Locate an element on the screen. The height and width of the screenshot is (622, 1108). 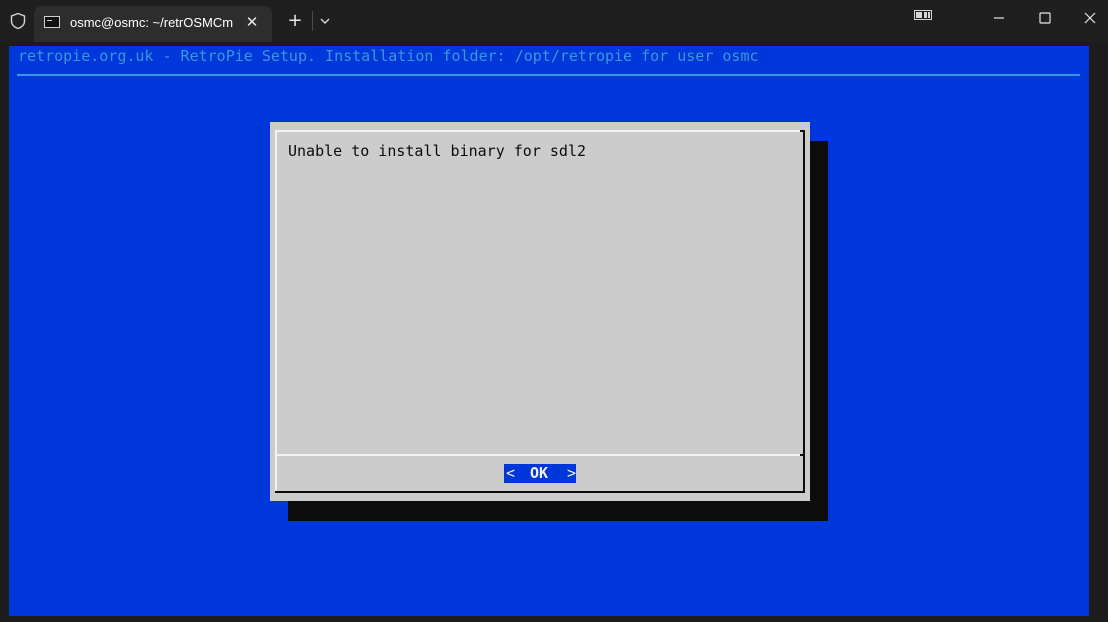
ok-bracket-left: < is located at coordinates (511, 473).